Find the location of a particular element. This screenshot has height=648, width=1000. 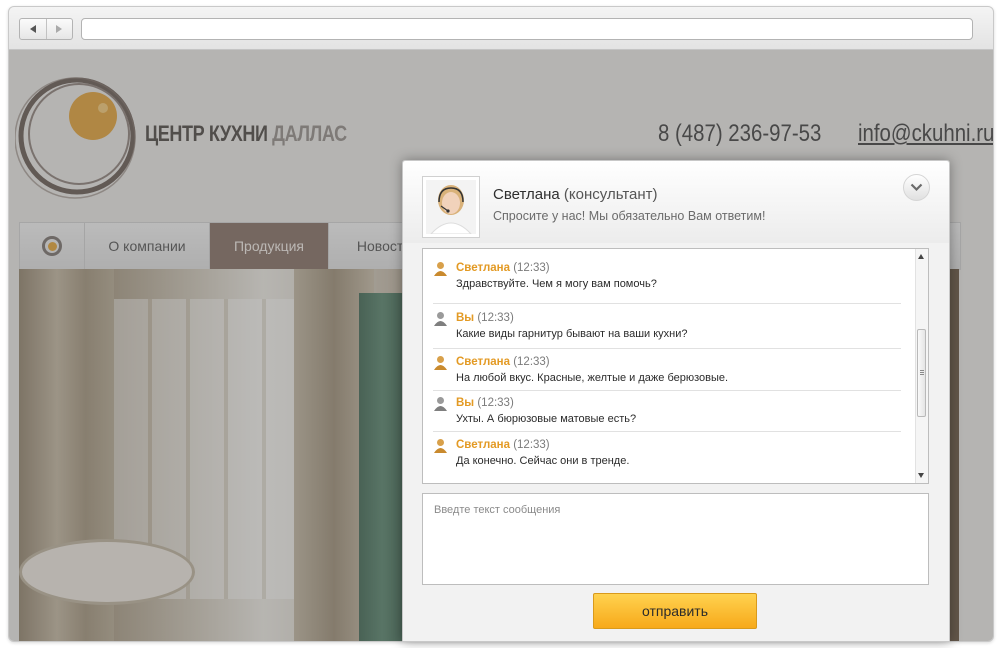

message-text: Здравствуйте. Чем я могу вам помочь? is located at coordinates (556, 284).